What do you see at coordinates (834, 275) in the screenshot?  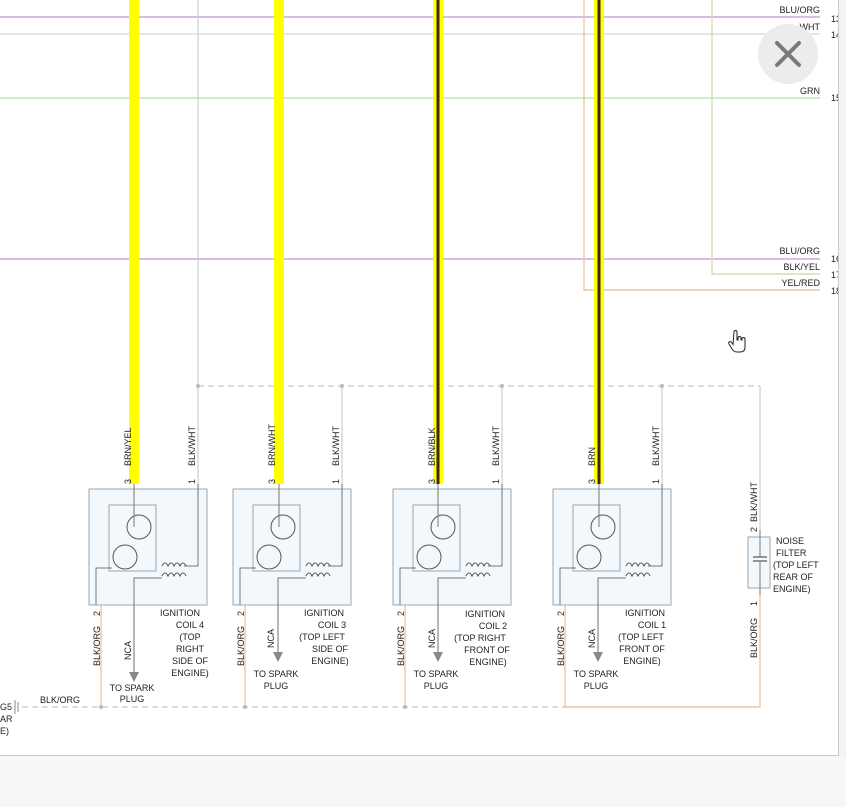 I see `pin-number-17: 17` at bounding box center [834, 275].